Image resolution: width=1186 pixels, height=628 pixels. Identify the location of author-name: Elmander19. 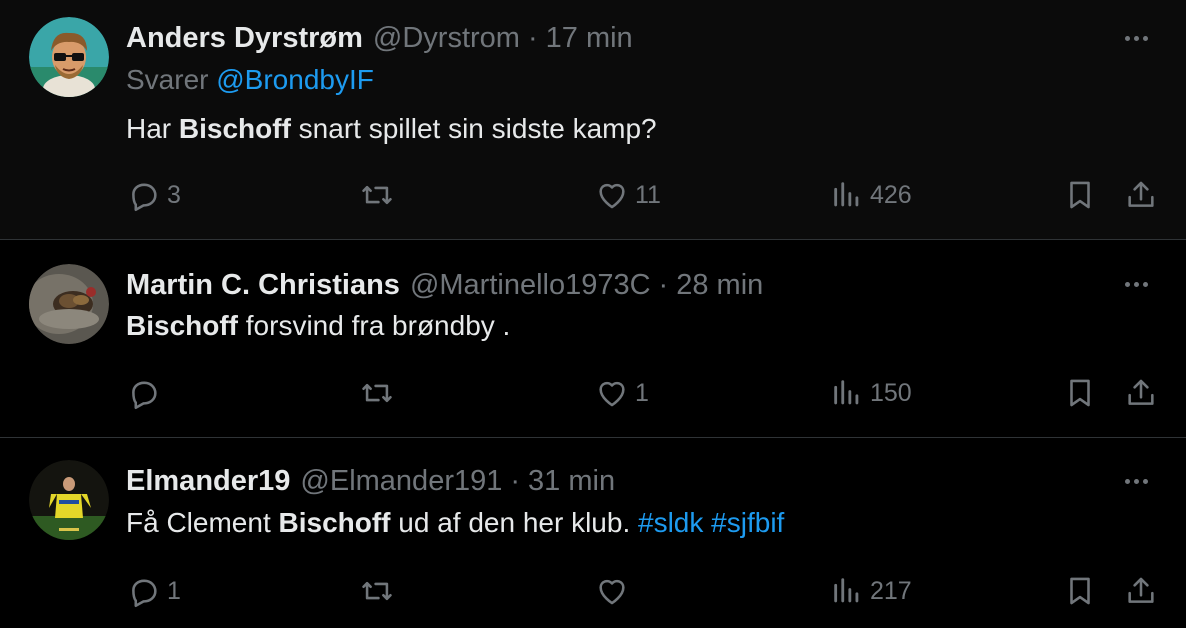
(208, 481).